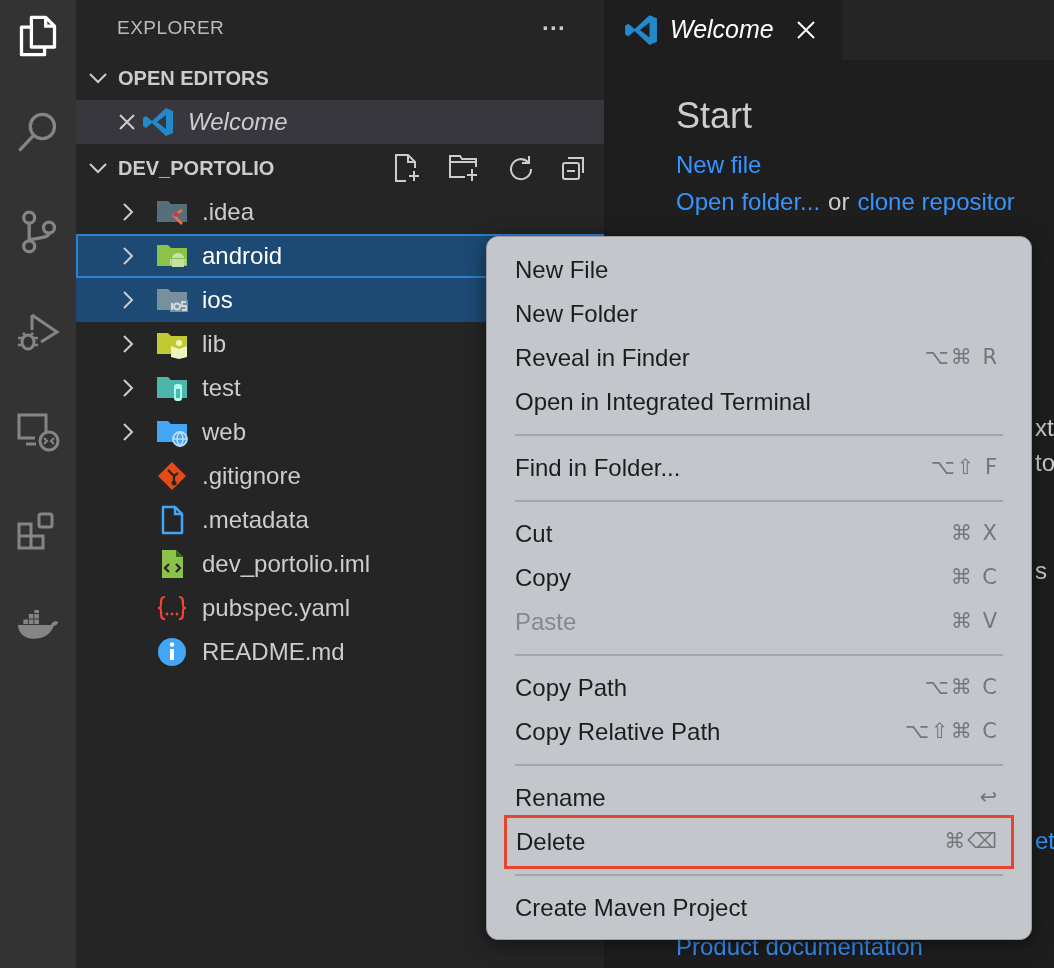 Image resolution: width=1054 pixels, height=968 pixels. Describe the element at coordinates (759, 402) in the screenshot. I see `menu-item: Open in Integrated Terminal` at that location.